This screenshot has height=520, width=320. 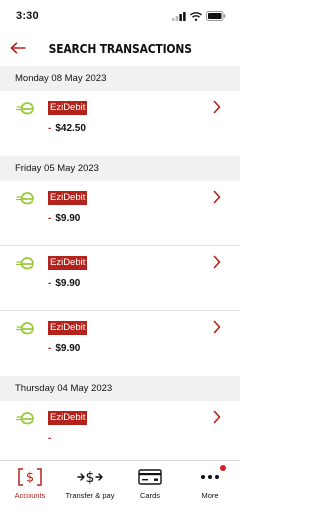 What do you see at coordinates (216, 16) in the screenshot?
I see `battery-icon` at bounding box center [216, 16].